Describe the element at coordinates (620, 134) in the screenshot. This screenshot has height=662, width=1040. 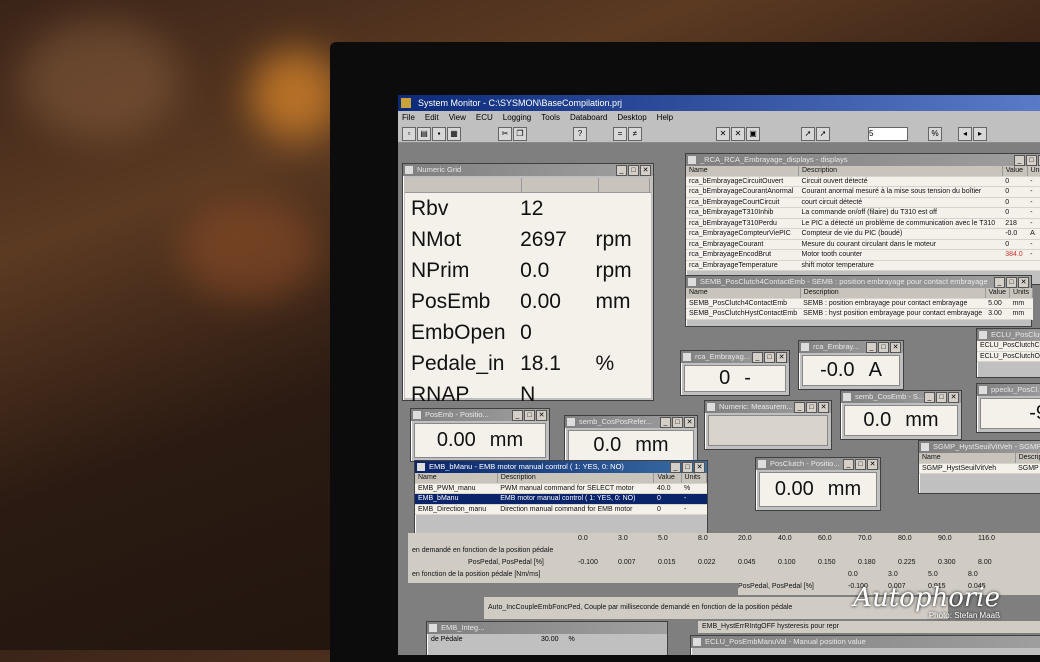
I see `equals-icon: =` at that location.